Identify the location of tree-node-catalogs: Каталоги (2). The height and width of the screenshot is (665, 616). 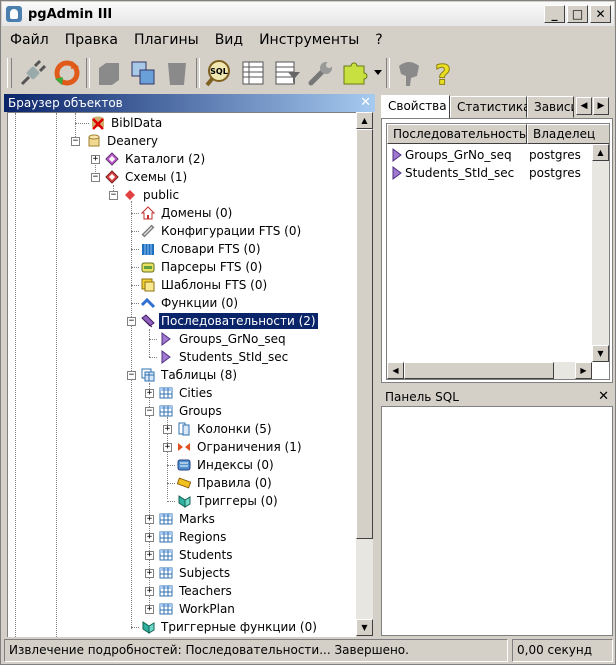
(155, 159).